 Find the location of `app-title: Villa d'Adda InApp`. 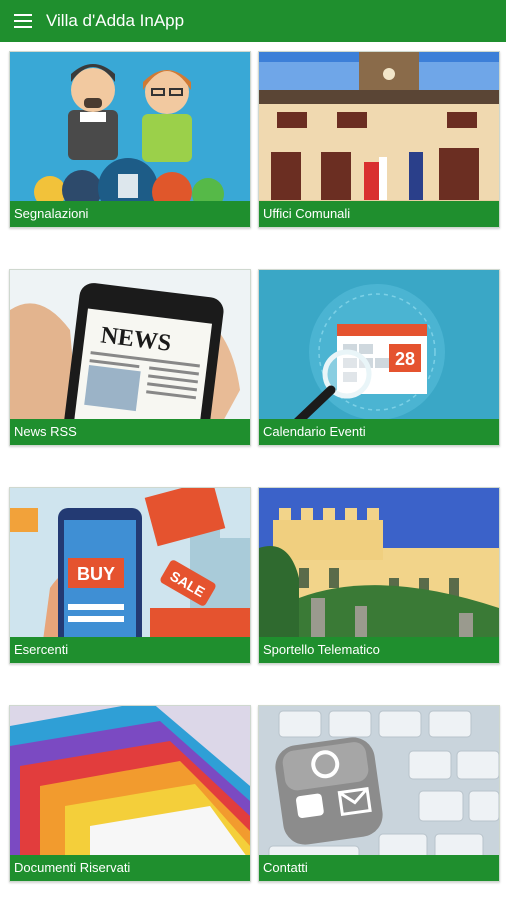

app-title: Villa d'Adda InApp is located at coordinates (115, 20).